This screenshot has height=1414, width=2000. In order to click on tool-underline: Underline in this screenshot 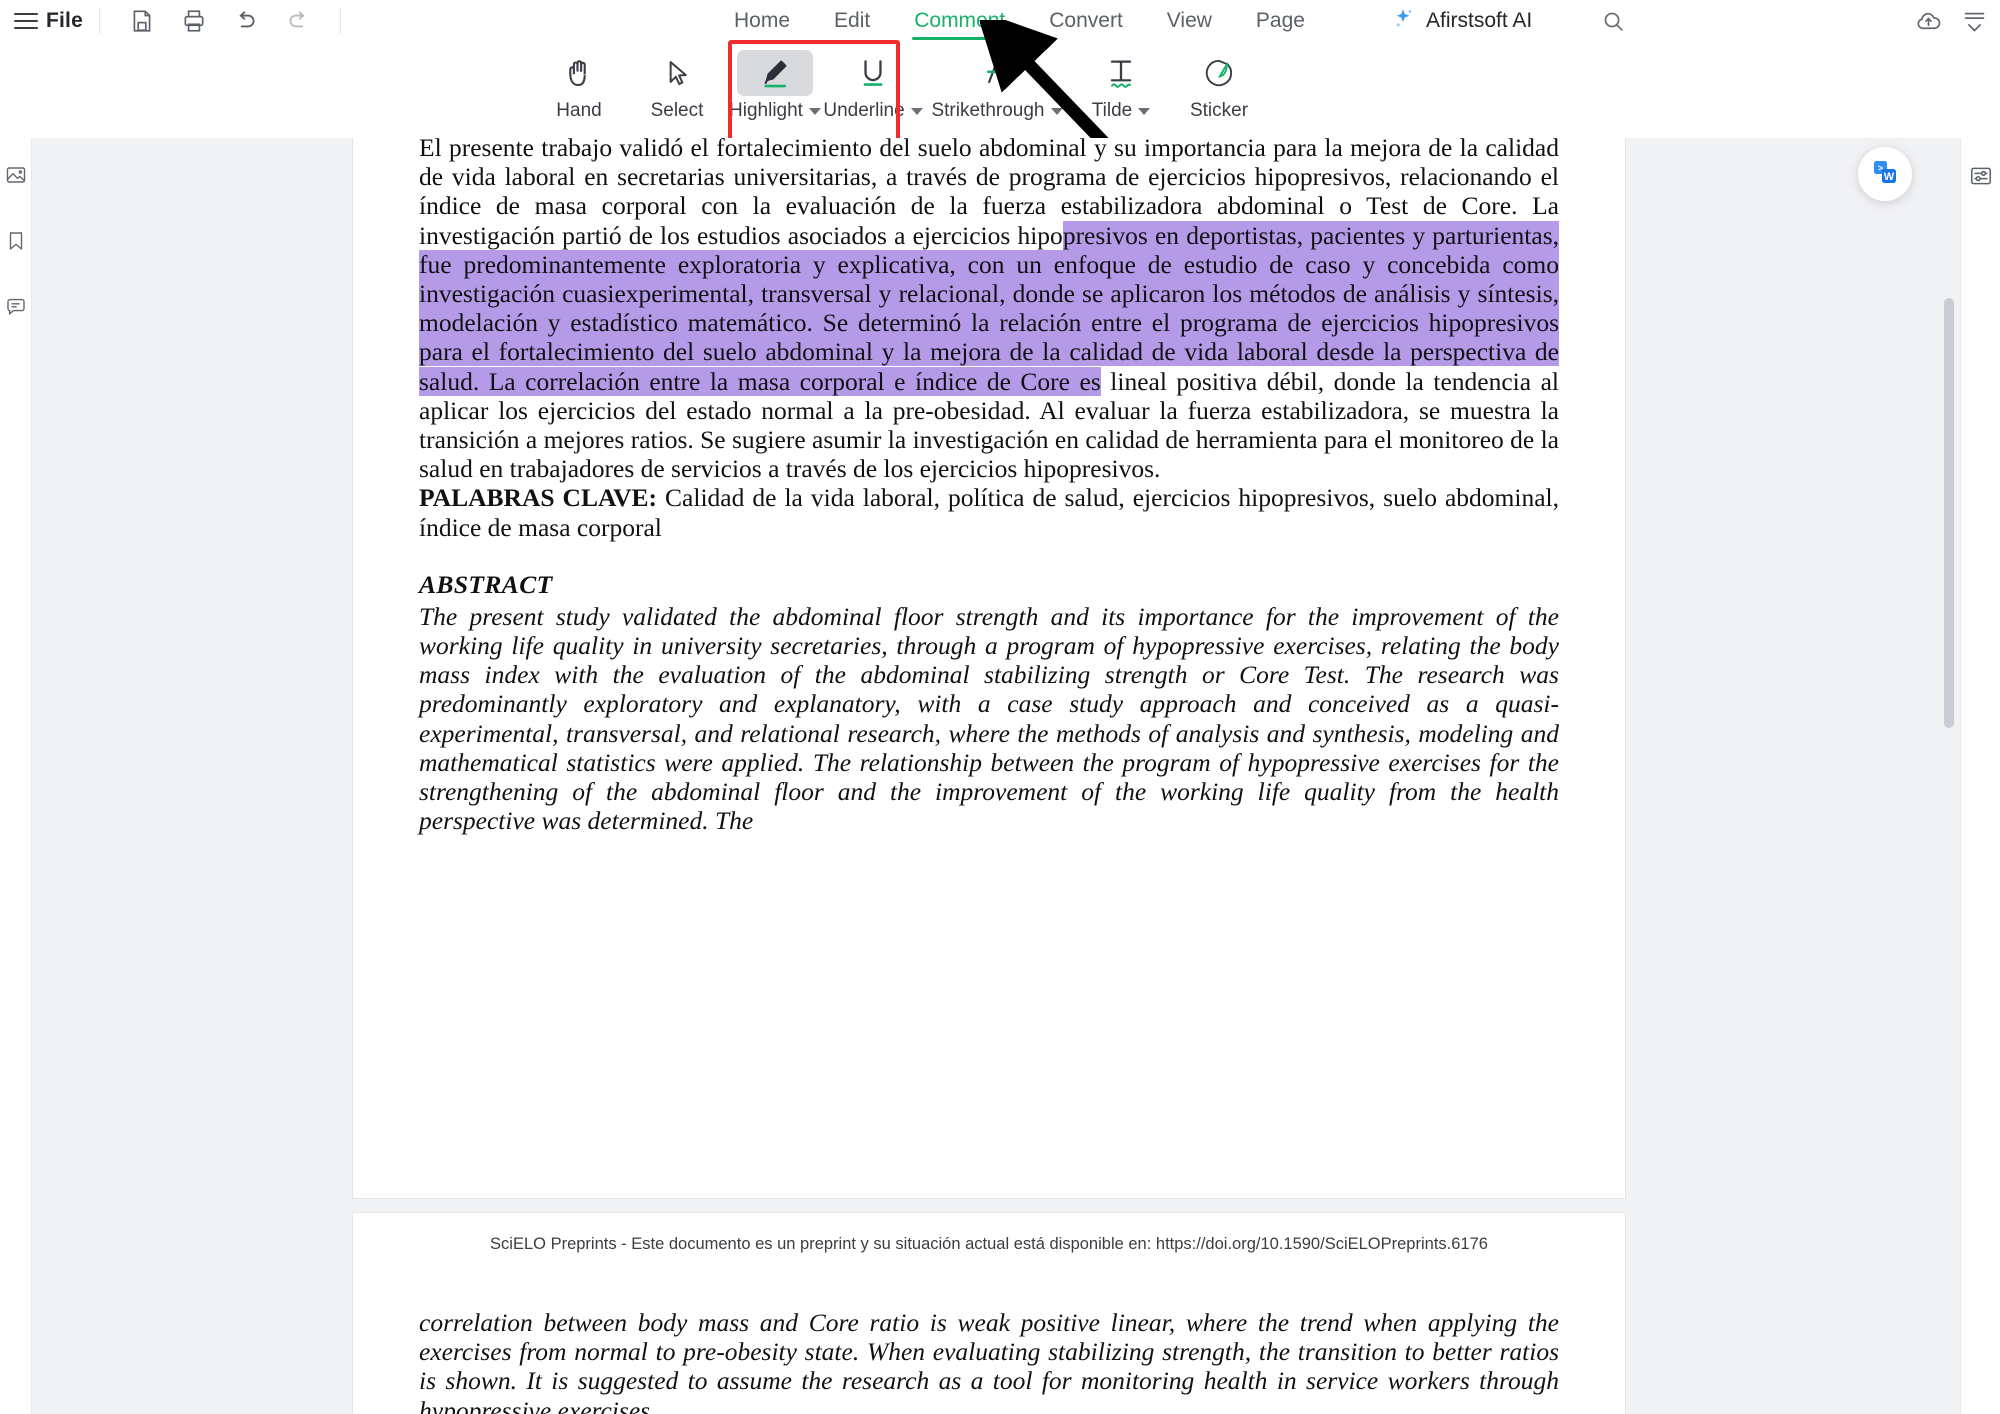, I will do `click(873, 83)`.